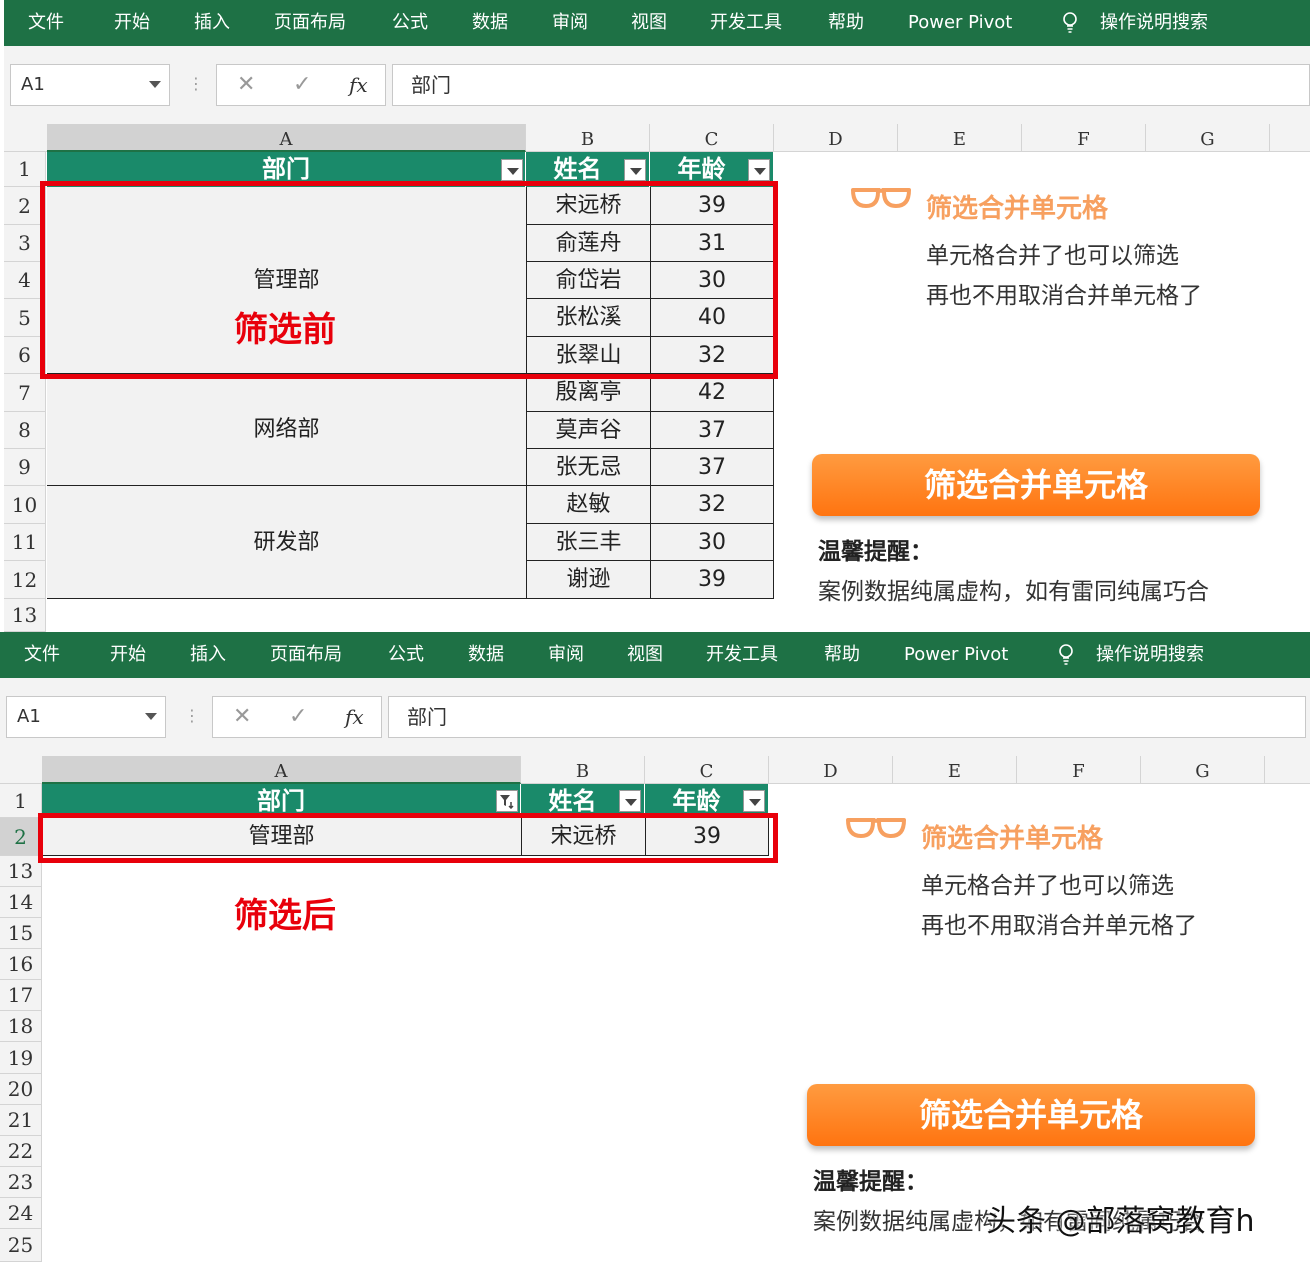 The image size is (1310, 1262). What do you see at coordinates (25, 580) in the screenshot?
I see `row-header-12: 12` at bounding box center [25, 580].